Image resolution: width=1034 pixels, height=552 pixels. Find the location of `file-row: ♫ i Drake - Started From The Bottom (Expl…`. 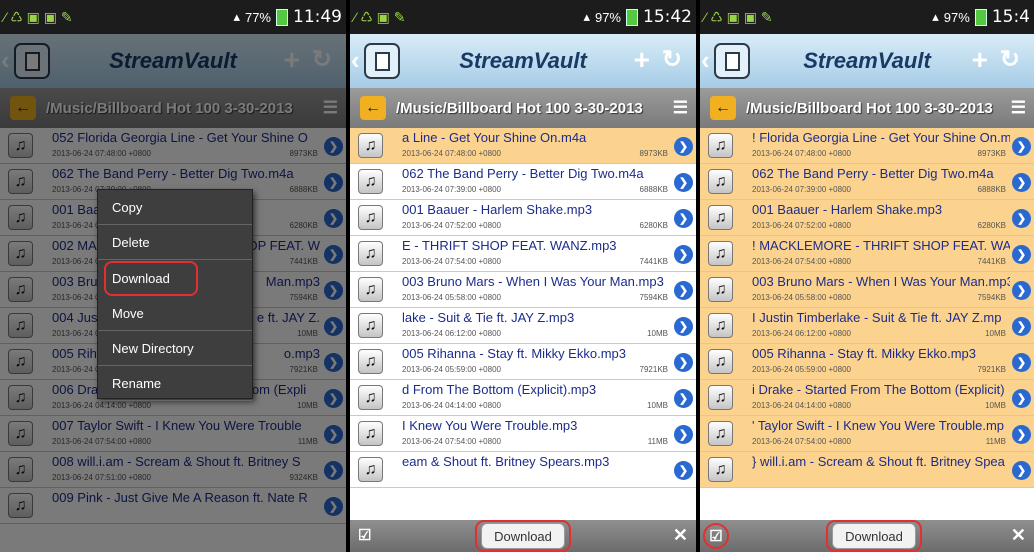

file-row: ♫ i Drake - Started From The Bottom (Expl… is located at coordinates (867, 398).